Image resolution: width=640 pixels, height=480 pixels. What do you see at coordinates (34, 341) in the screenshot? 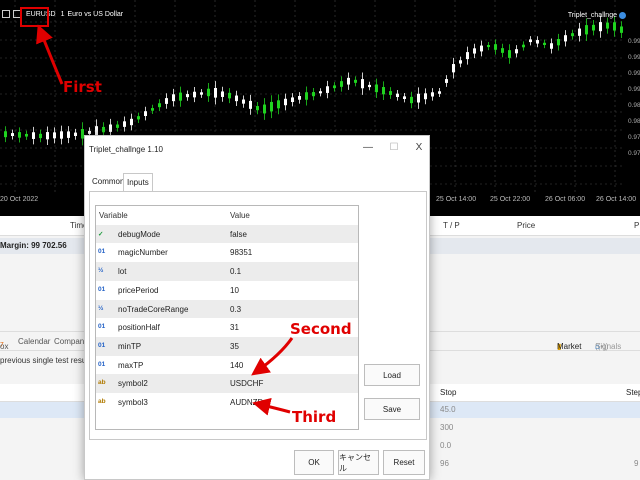
I see `tab-calendar: Calendar` at bounding box center [34, 341].